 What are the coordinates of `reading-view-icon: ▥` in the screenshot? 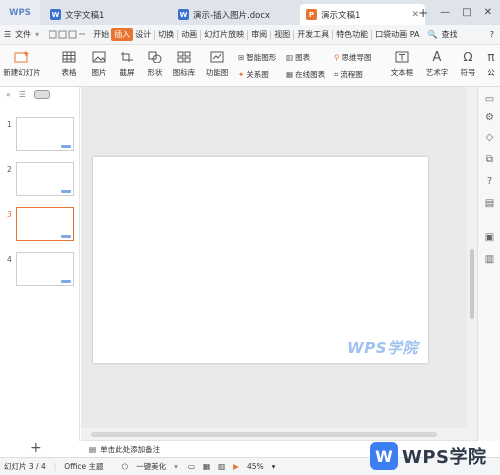 It's located at (221, 466).